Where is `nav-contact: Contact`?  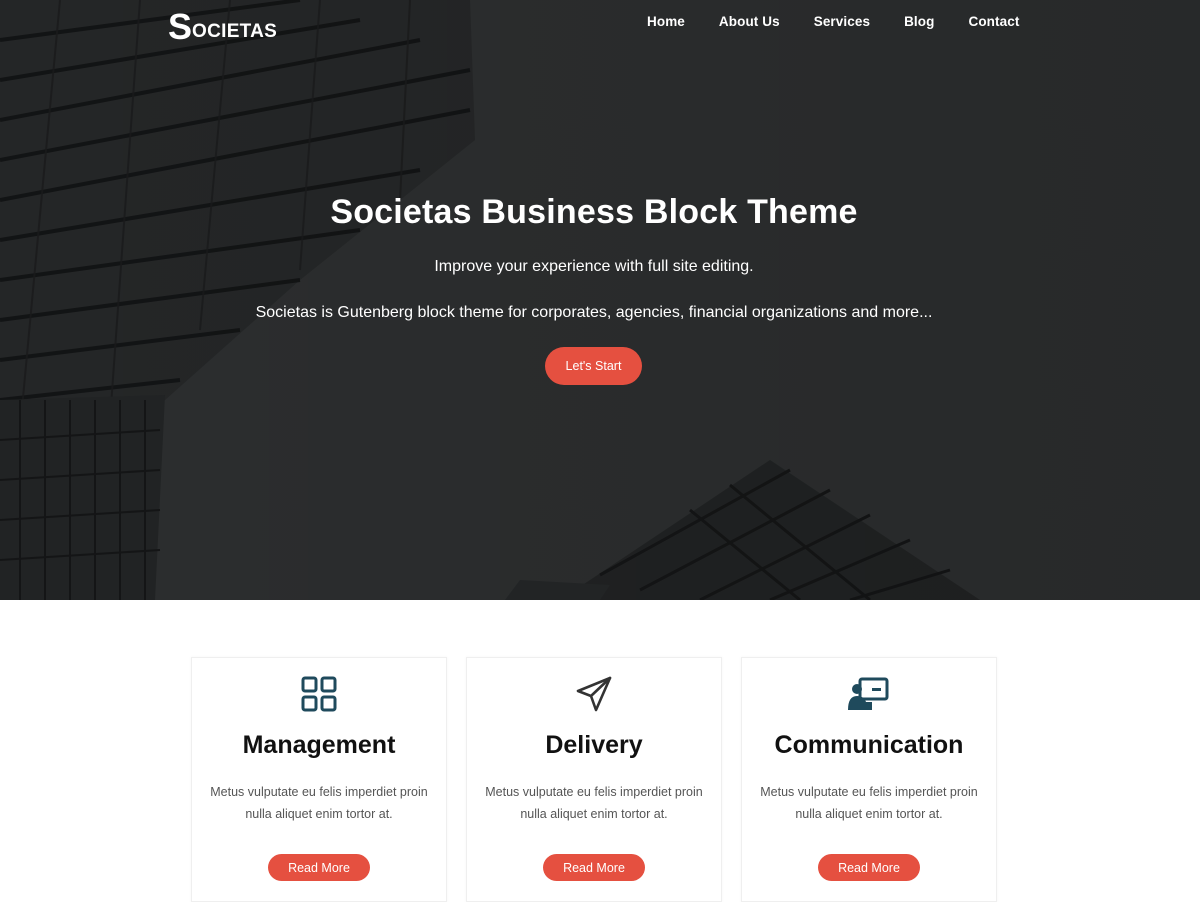
nav-contact: Contact is located at coordinates (993, 21).